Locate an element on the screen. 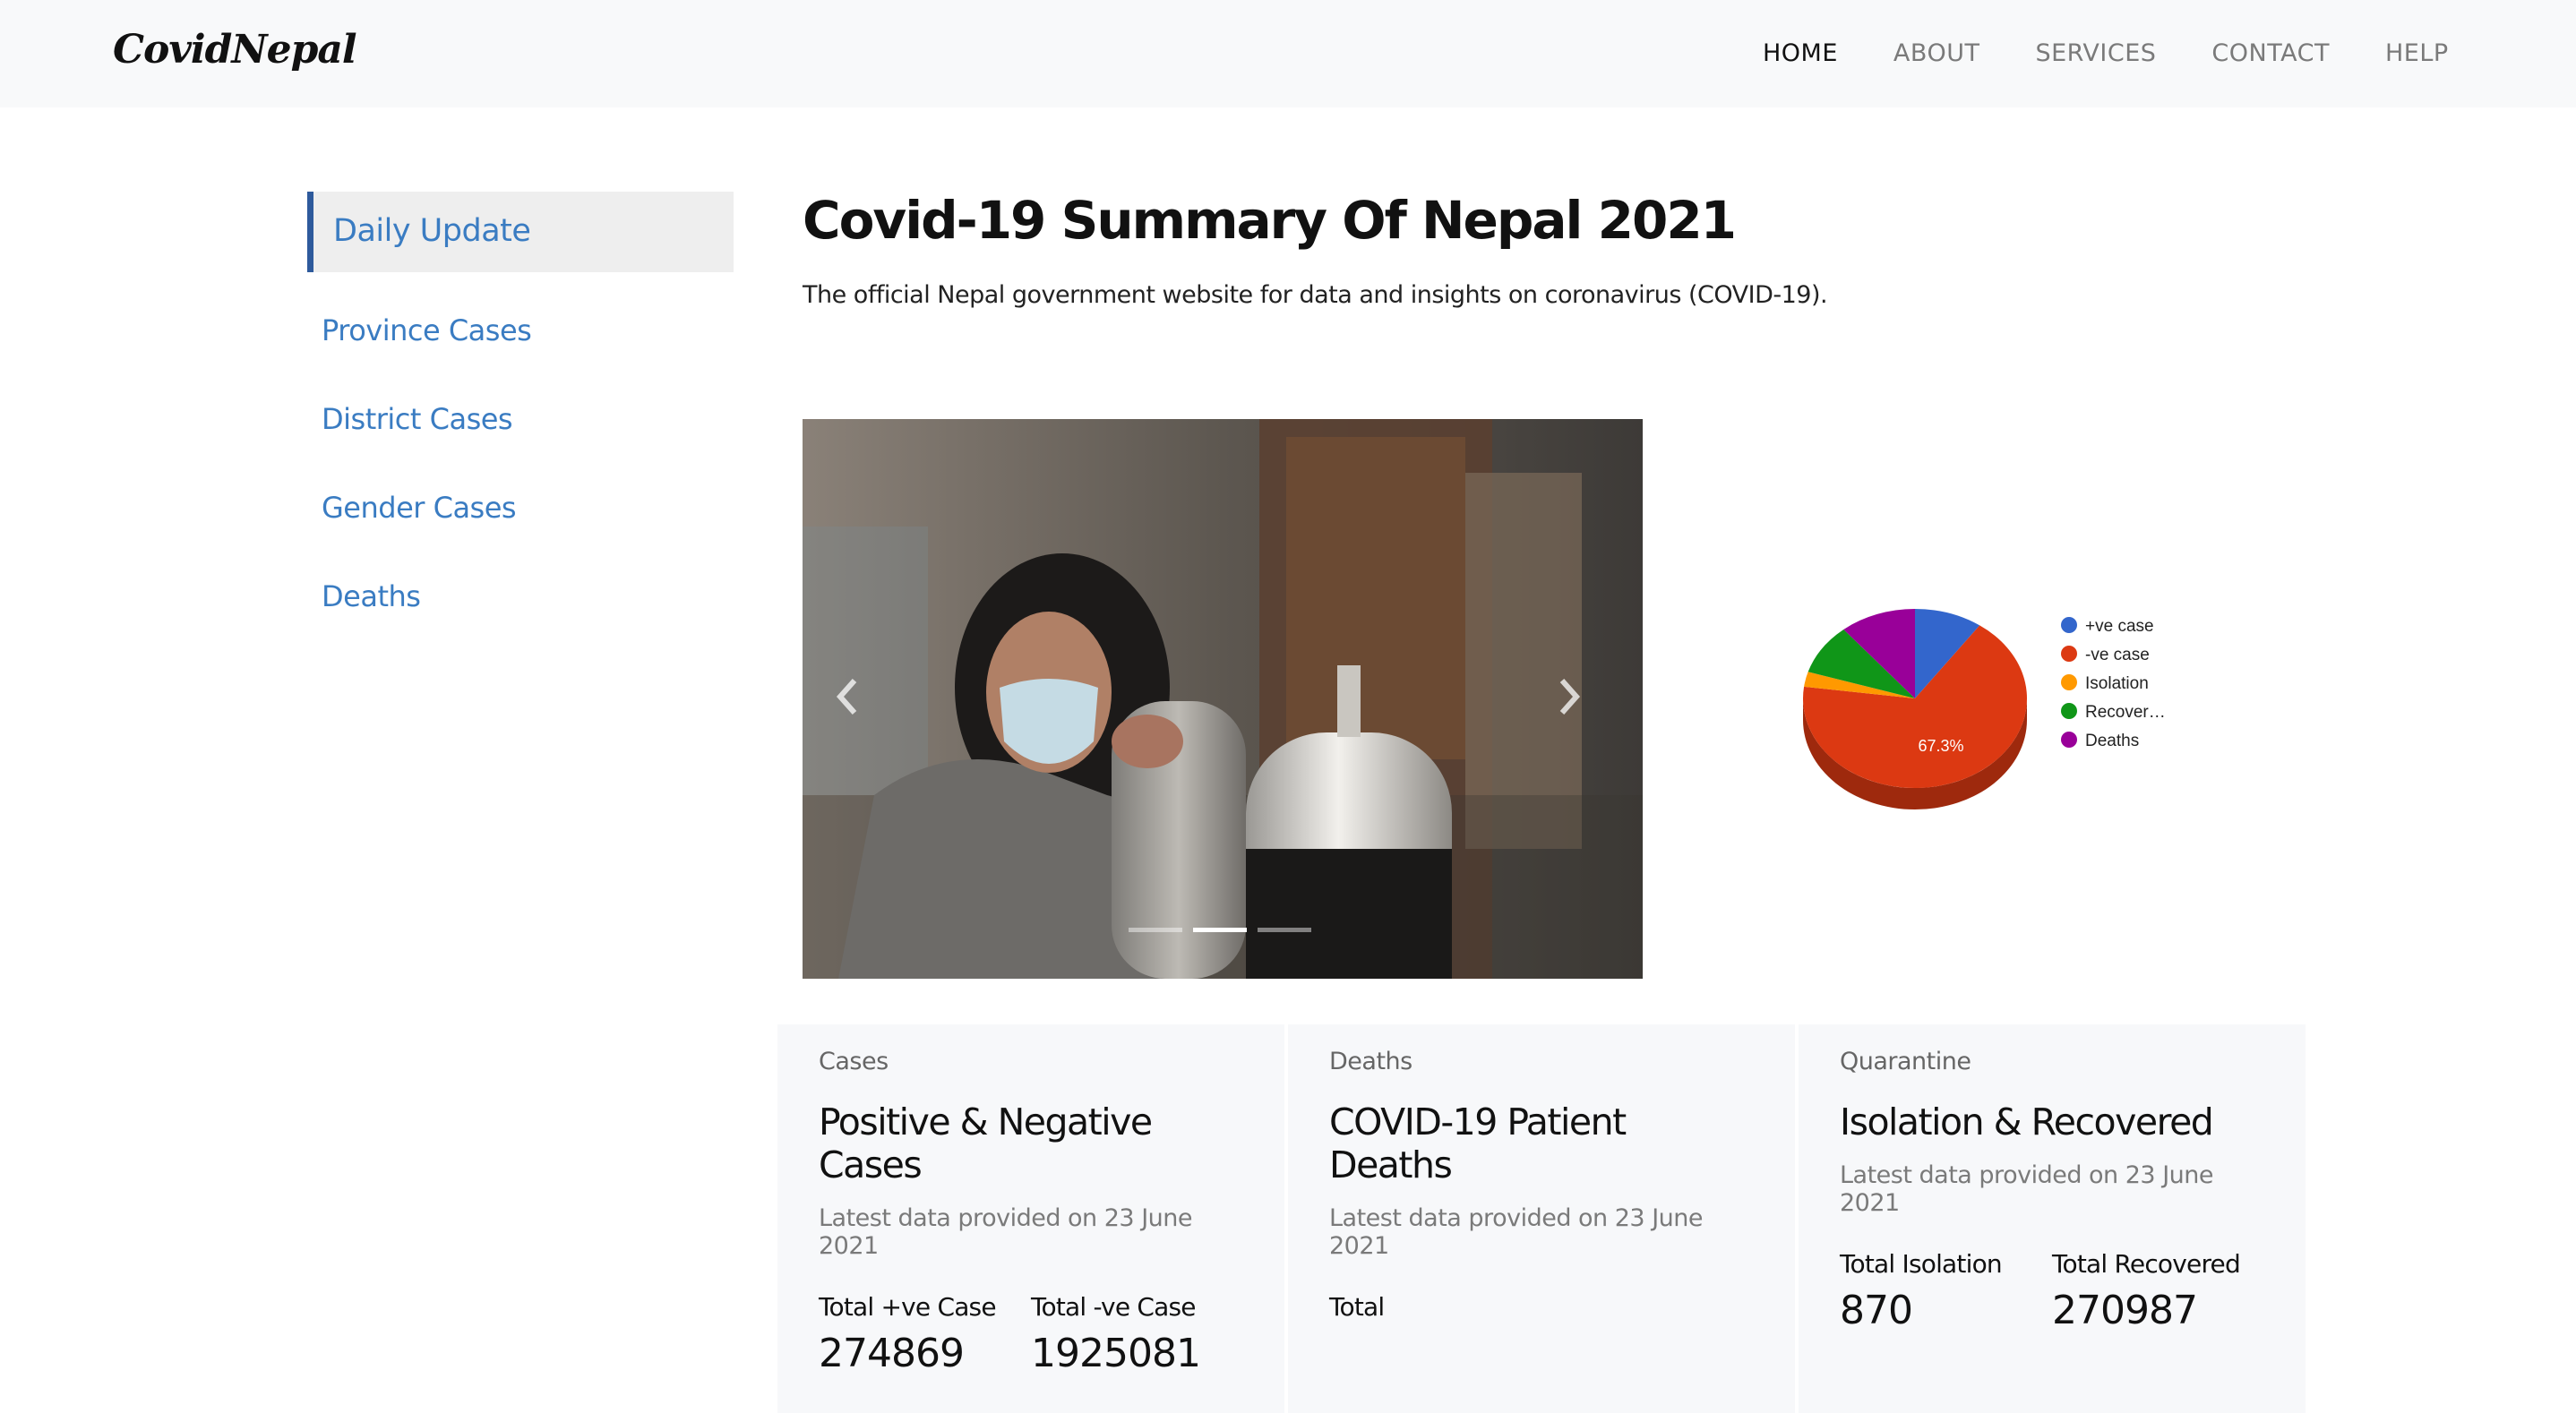 This screenshot has height=1413, width=2576. stat-label: Total Recovered is located at coordinates (2146, 1264).